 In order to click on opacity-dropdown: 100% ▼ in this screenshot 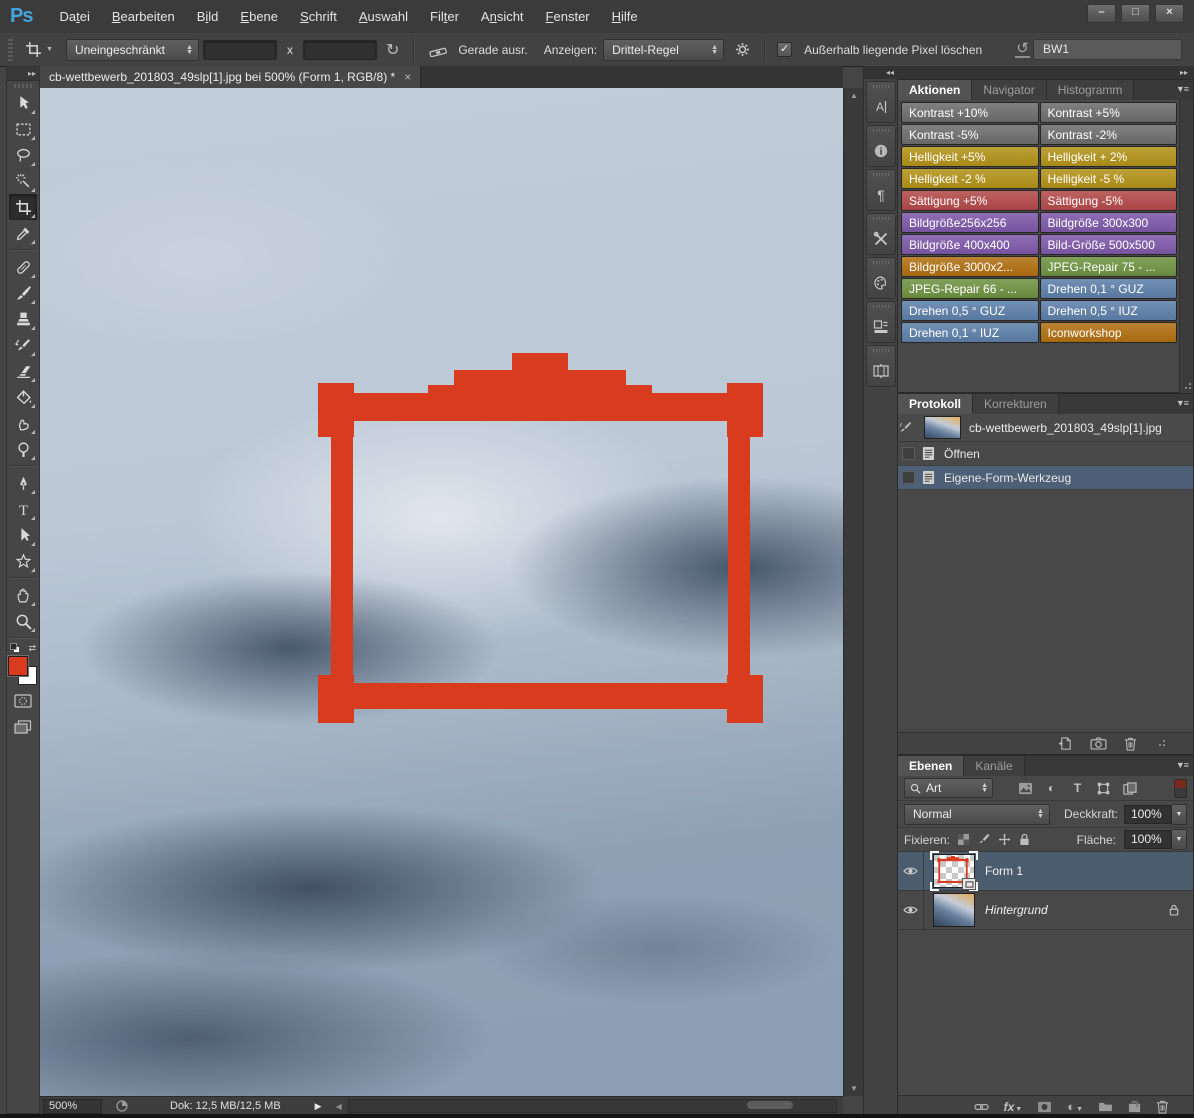, I will do `click(1155, 814)`.